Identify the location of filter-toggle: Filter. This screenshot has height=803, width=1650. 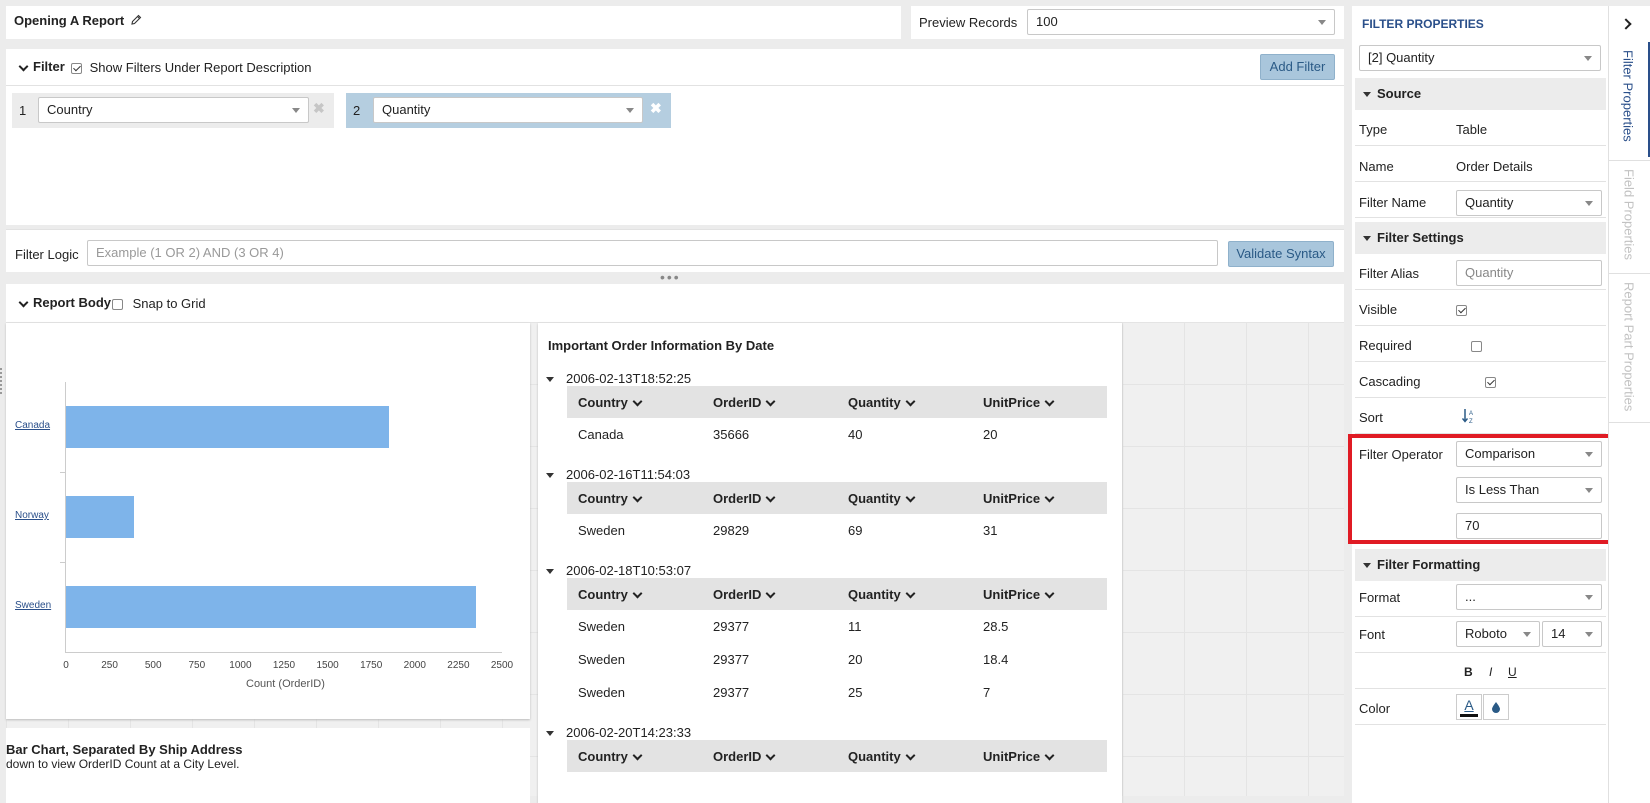
(41, 66).